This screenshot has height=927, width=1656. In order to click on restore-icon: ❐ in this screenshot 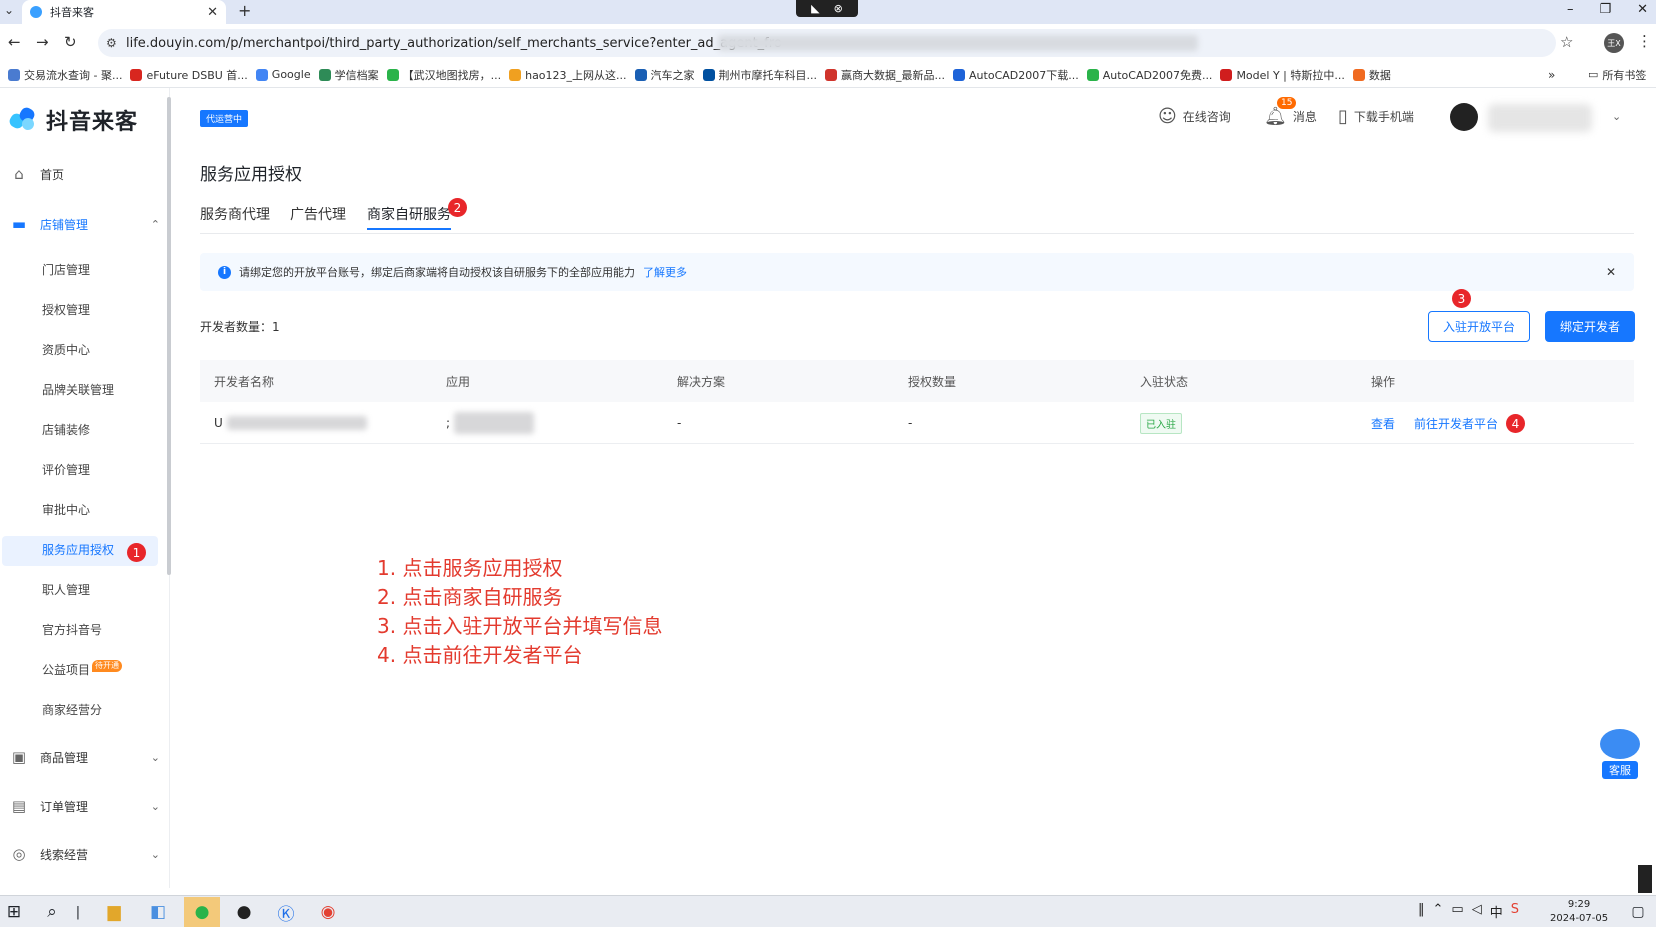, I will do `click(1605, 10)`.